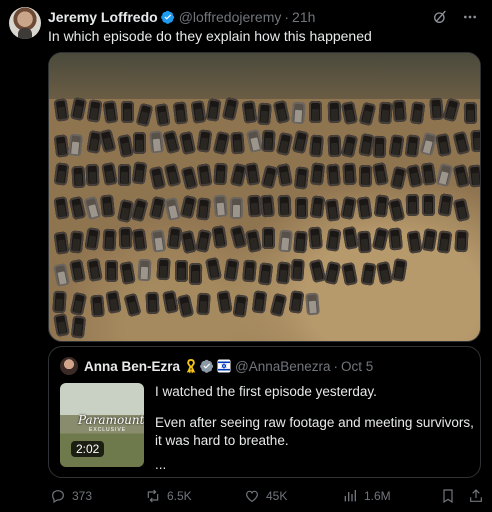 This screenshot has width=492, height=512. What do you see at coordinates (224, 366) in the screenshot?
I see `flag-icon` at bounding box center [224, 366].